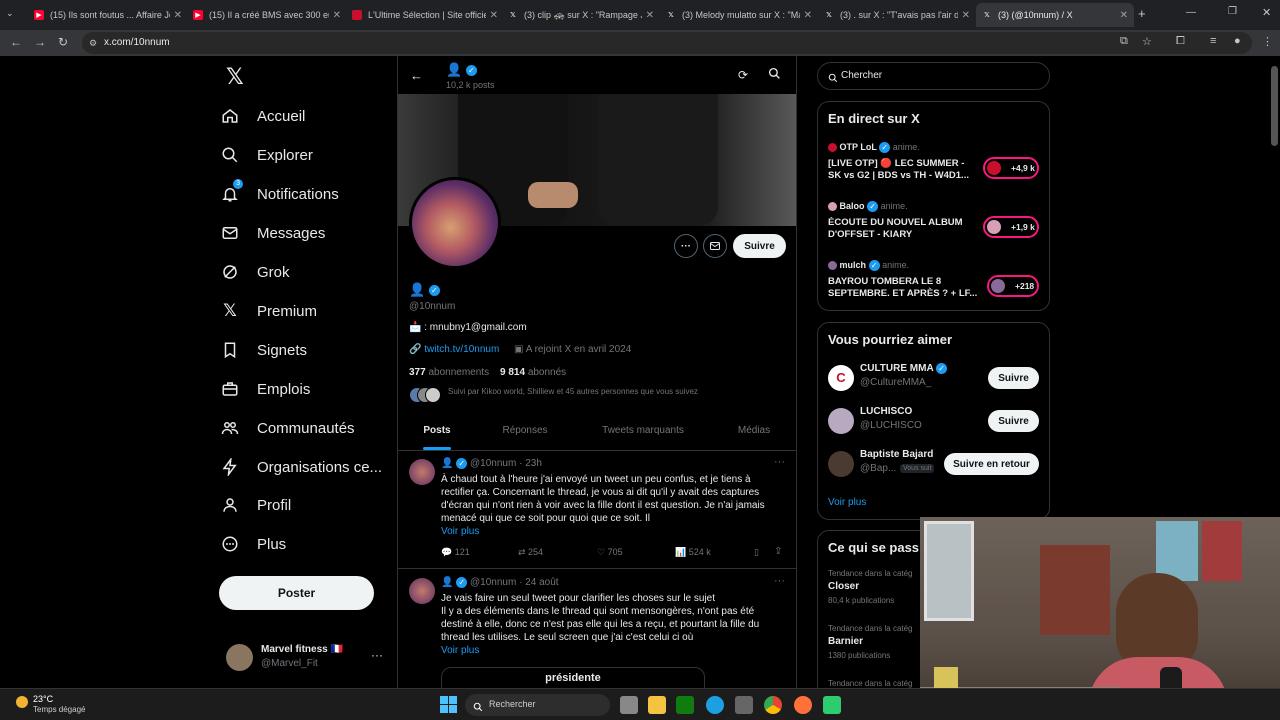 This screenshot has width=1280, height=720. Describe the element at coordinates (254, 272) in the screenshot. I see `nav-item-grok: Grok` at that location.